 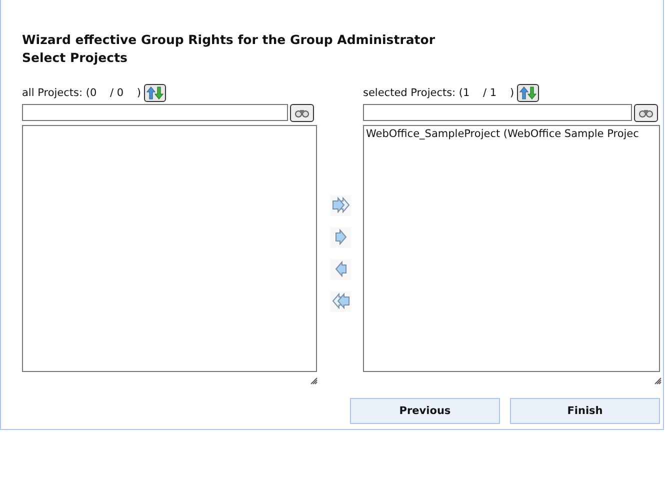 What do you see at coordinates (425, 411) in the screenshot?
I see `previous-button: Previous` at bounding box center [425, 411].